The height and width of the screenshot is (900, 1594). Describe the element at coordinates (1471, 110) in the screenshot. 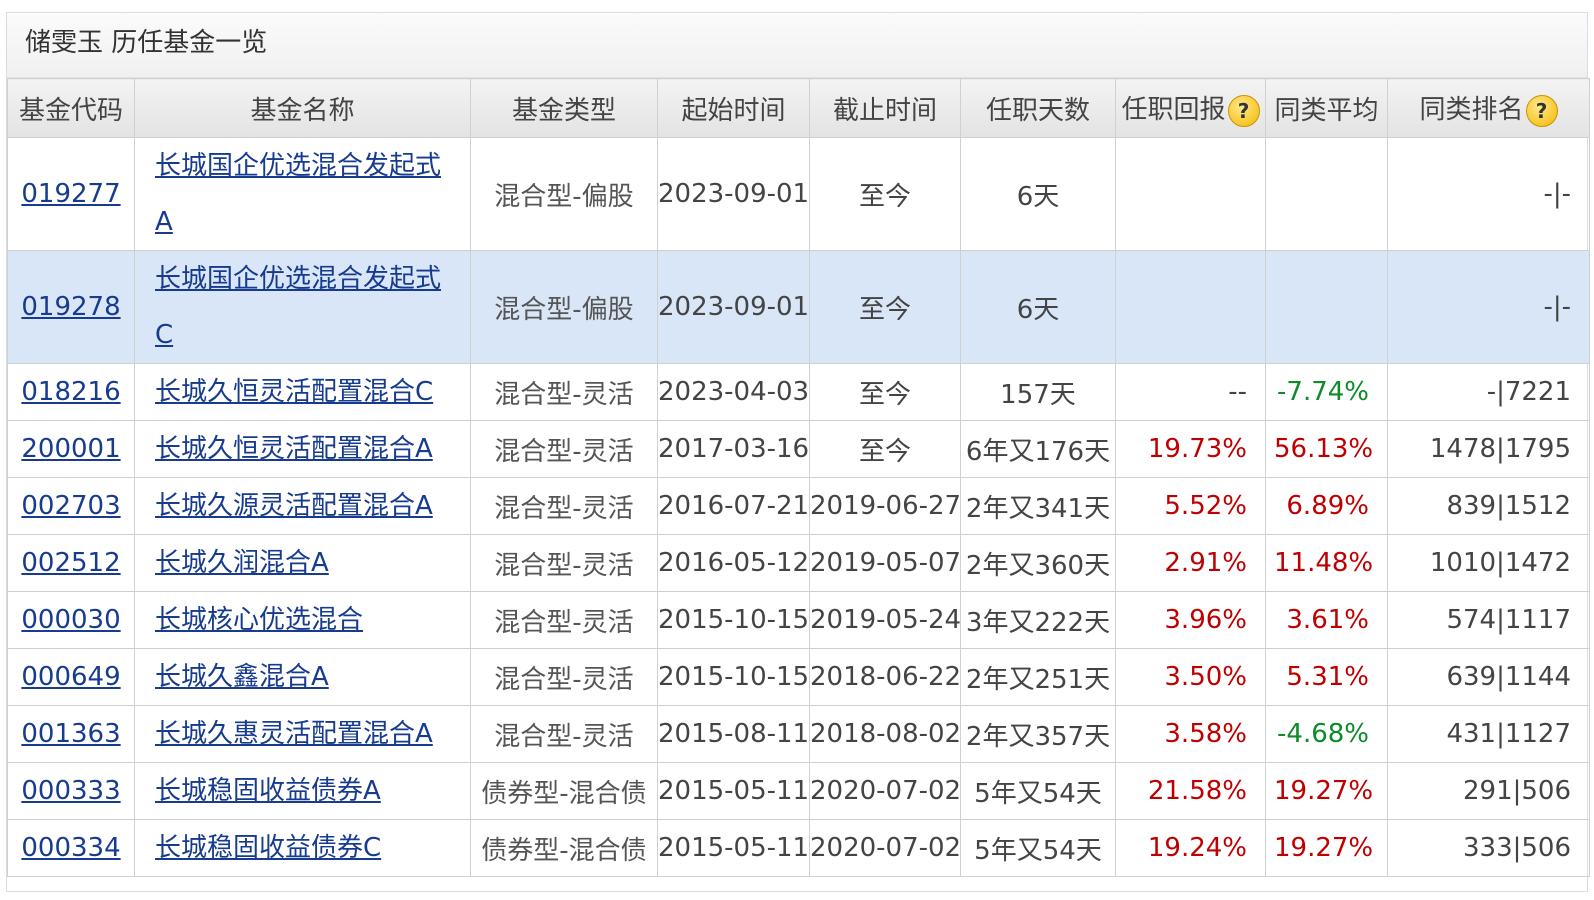

I see `header-rank-label: 同类排名` at that location.